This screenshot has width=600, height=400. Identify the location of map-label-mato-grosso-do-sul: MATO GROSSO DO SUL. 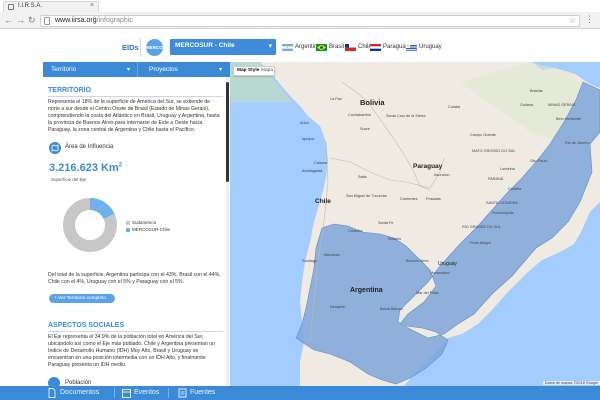
(494, 151).